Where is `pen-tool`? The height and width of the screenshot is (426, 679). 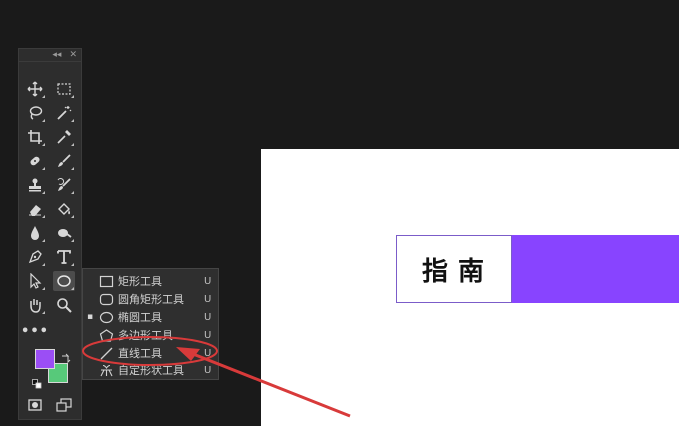
pen-tool is located at coordinates (35, 257).